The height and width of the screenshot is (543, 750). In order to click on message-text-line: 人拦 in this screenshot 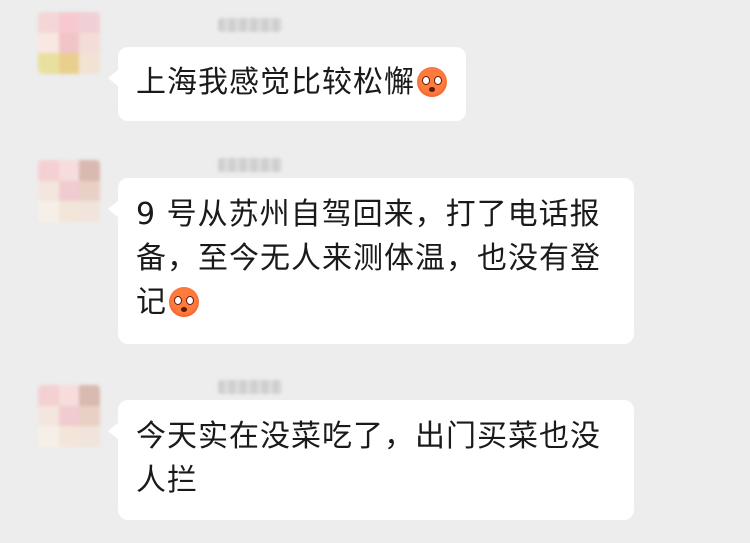, I will do `click(167, 480)`.